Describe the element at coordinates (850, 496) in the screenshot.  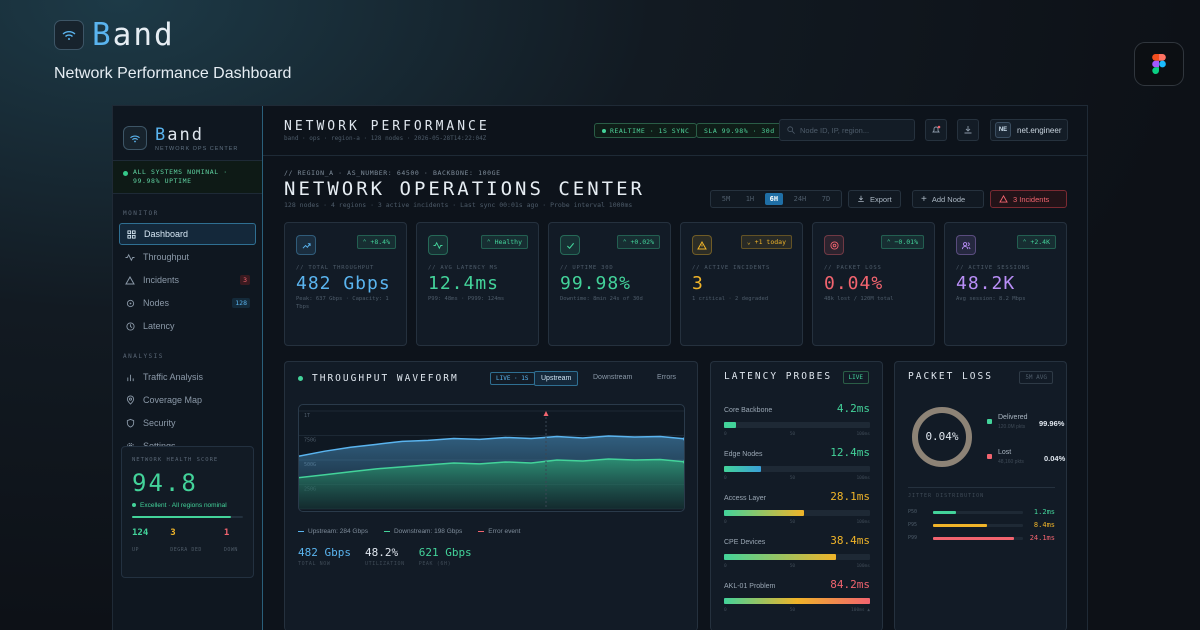
I see `probe-value: 28.1ms` at that location.